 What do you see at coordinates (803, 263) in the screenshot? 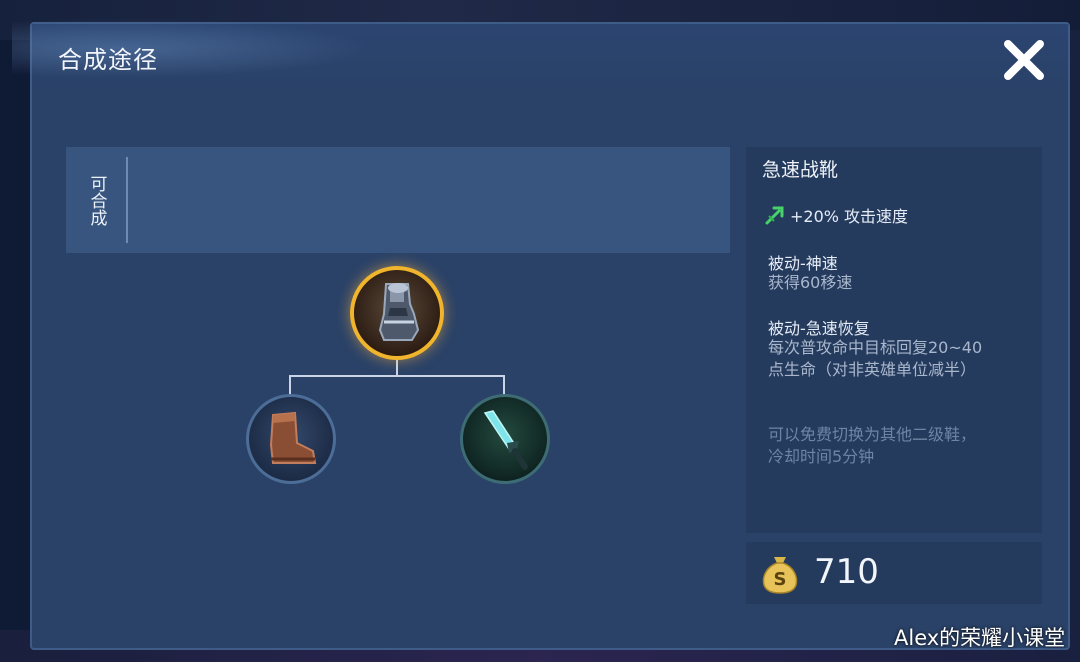
I see `passive-1-title: 被动-神速` at bounding box center [803, 263].